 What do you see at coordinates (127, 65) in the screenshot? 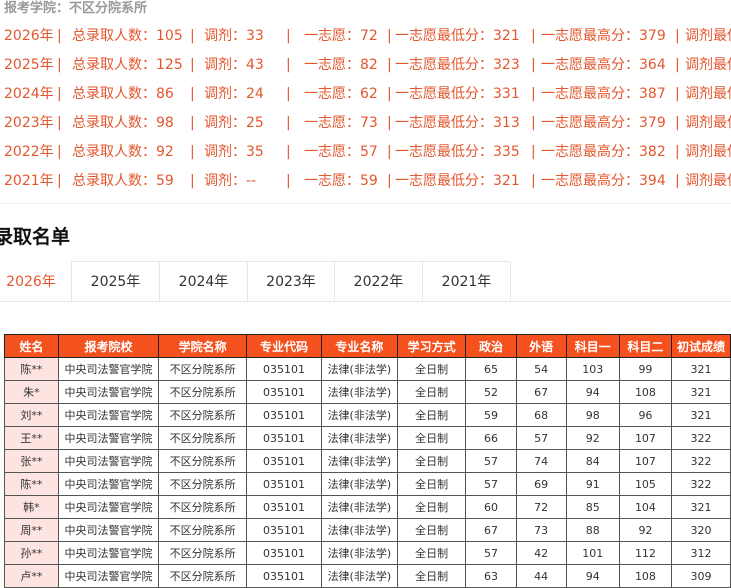
I see `stat-total: 总录取人数：125` at bounding box center [127, 65].